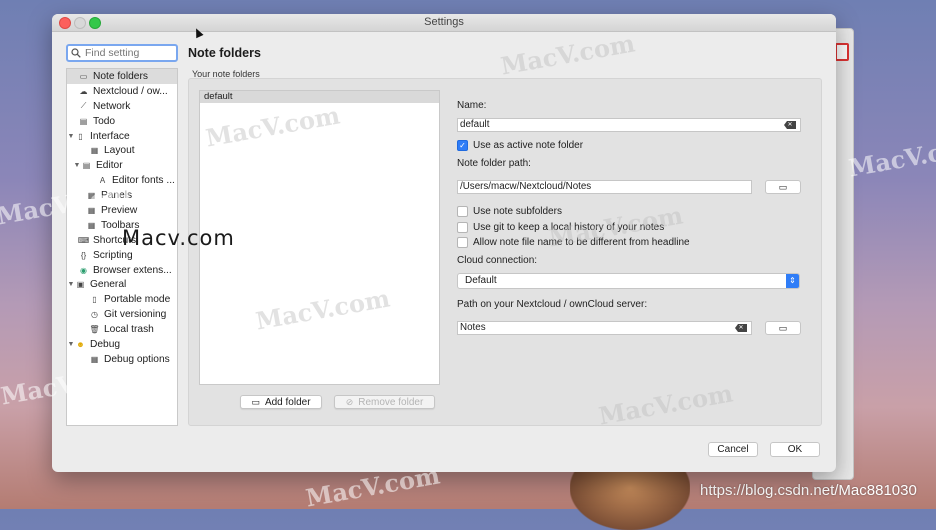 Image resolution: width=936 pixels, height=530 pixels. I want to click on browser-icon: ◉, so click(83, 270).